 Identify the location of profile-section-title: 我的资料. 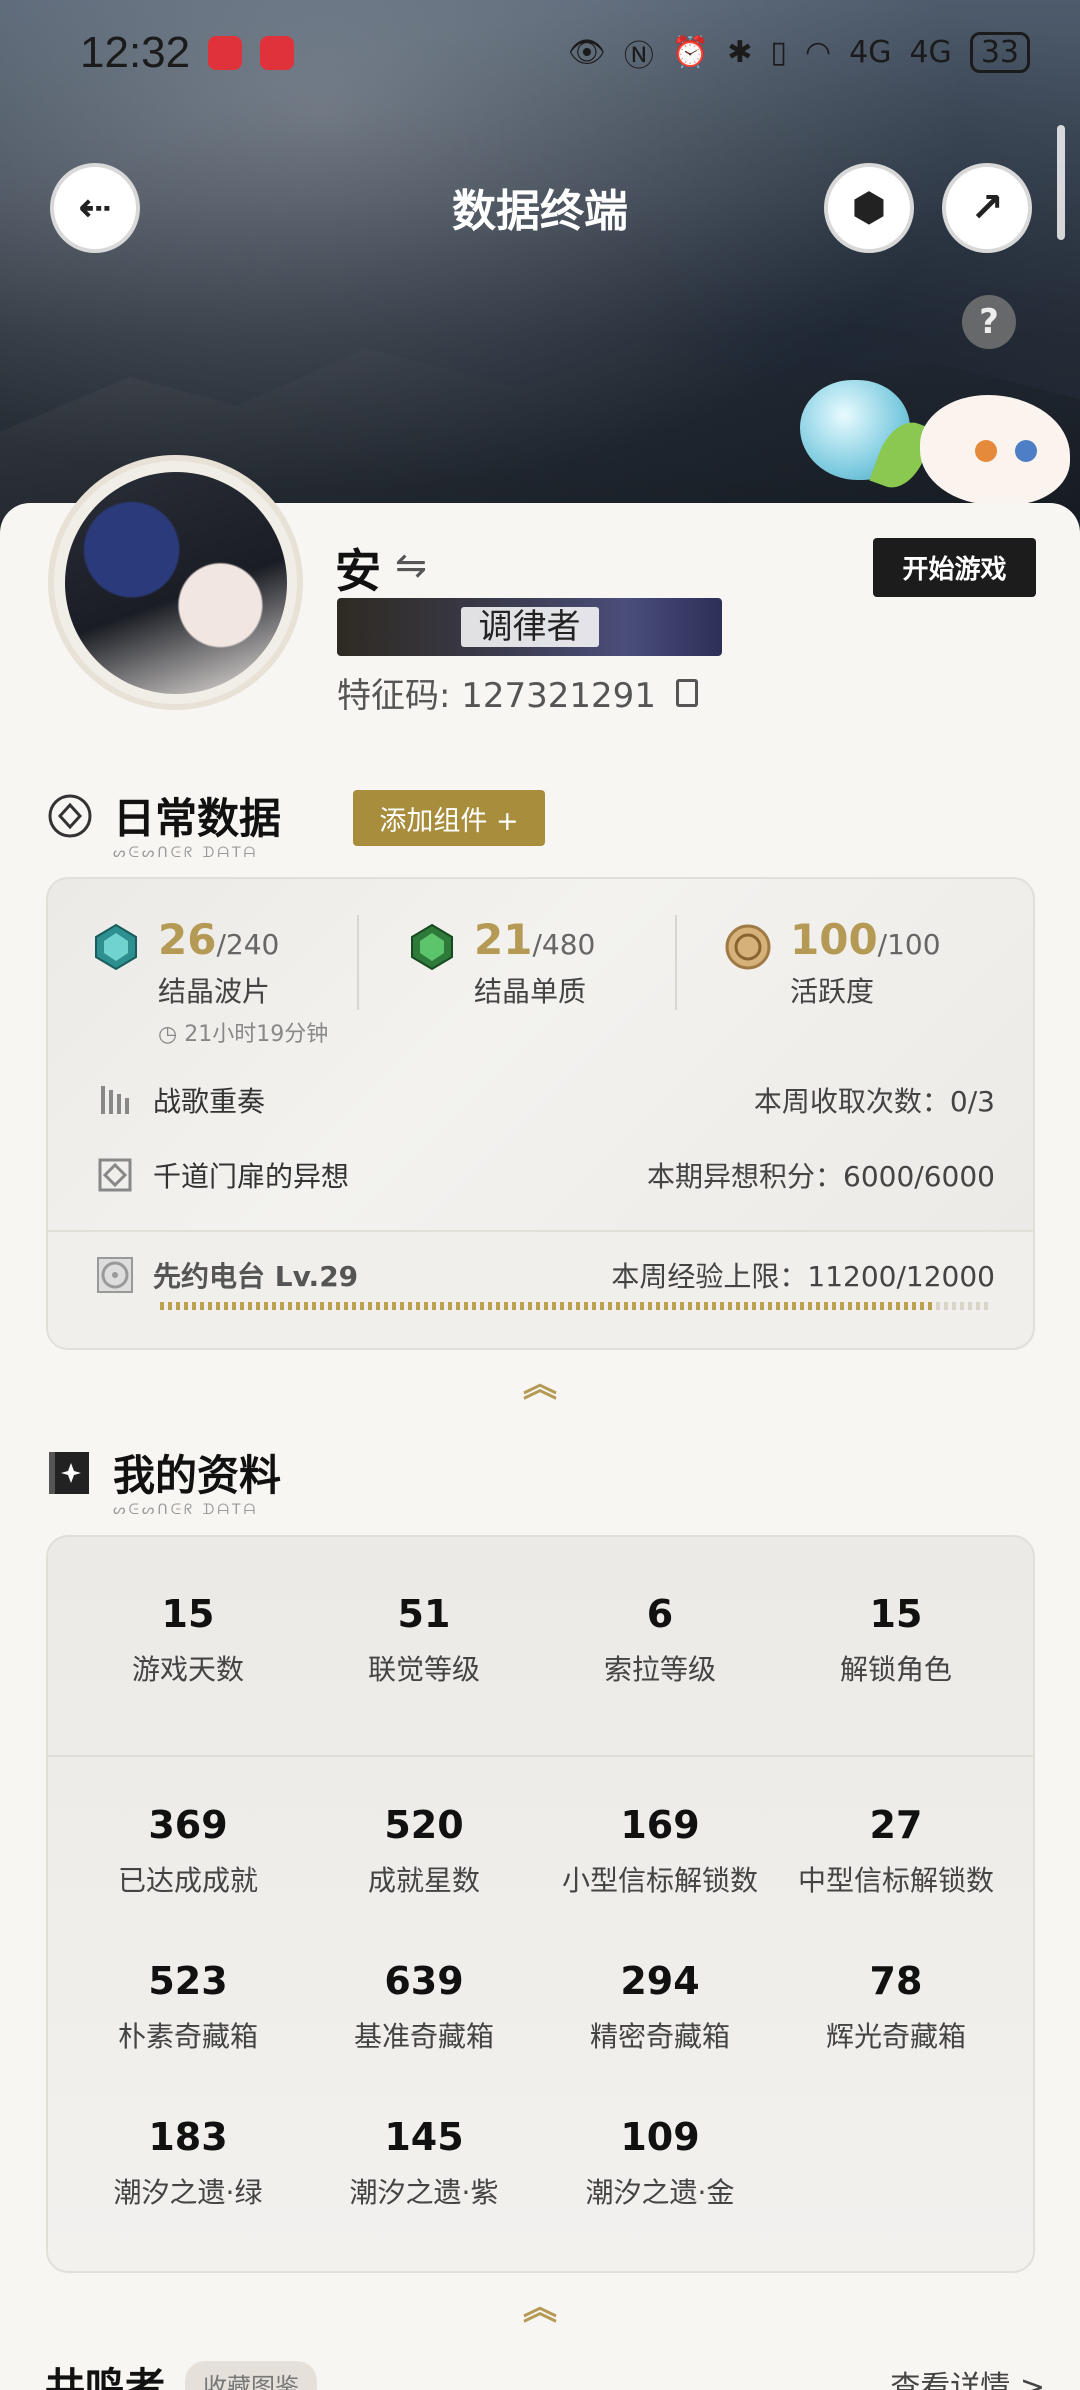
(197, 1475).